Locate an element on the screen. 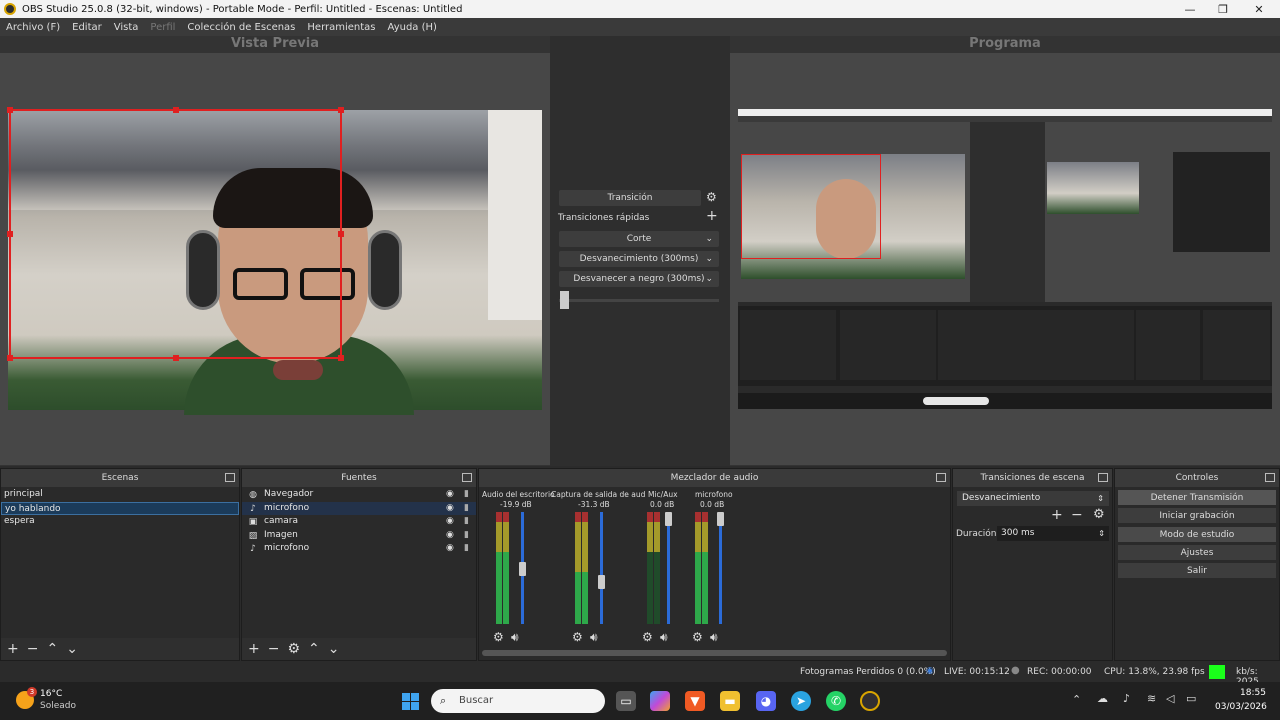 The image size is (1280, 720). clock-time: 18:55 is located at coordinates (1253, 693).